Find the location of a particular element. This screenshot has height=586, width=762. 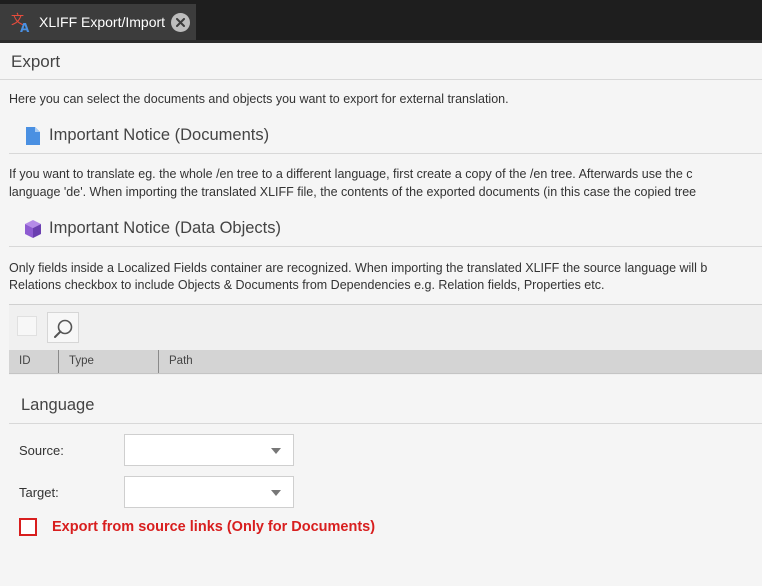

source-language-select is located at coordinates (209, 450).